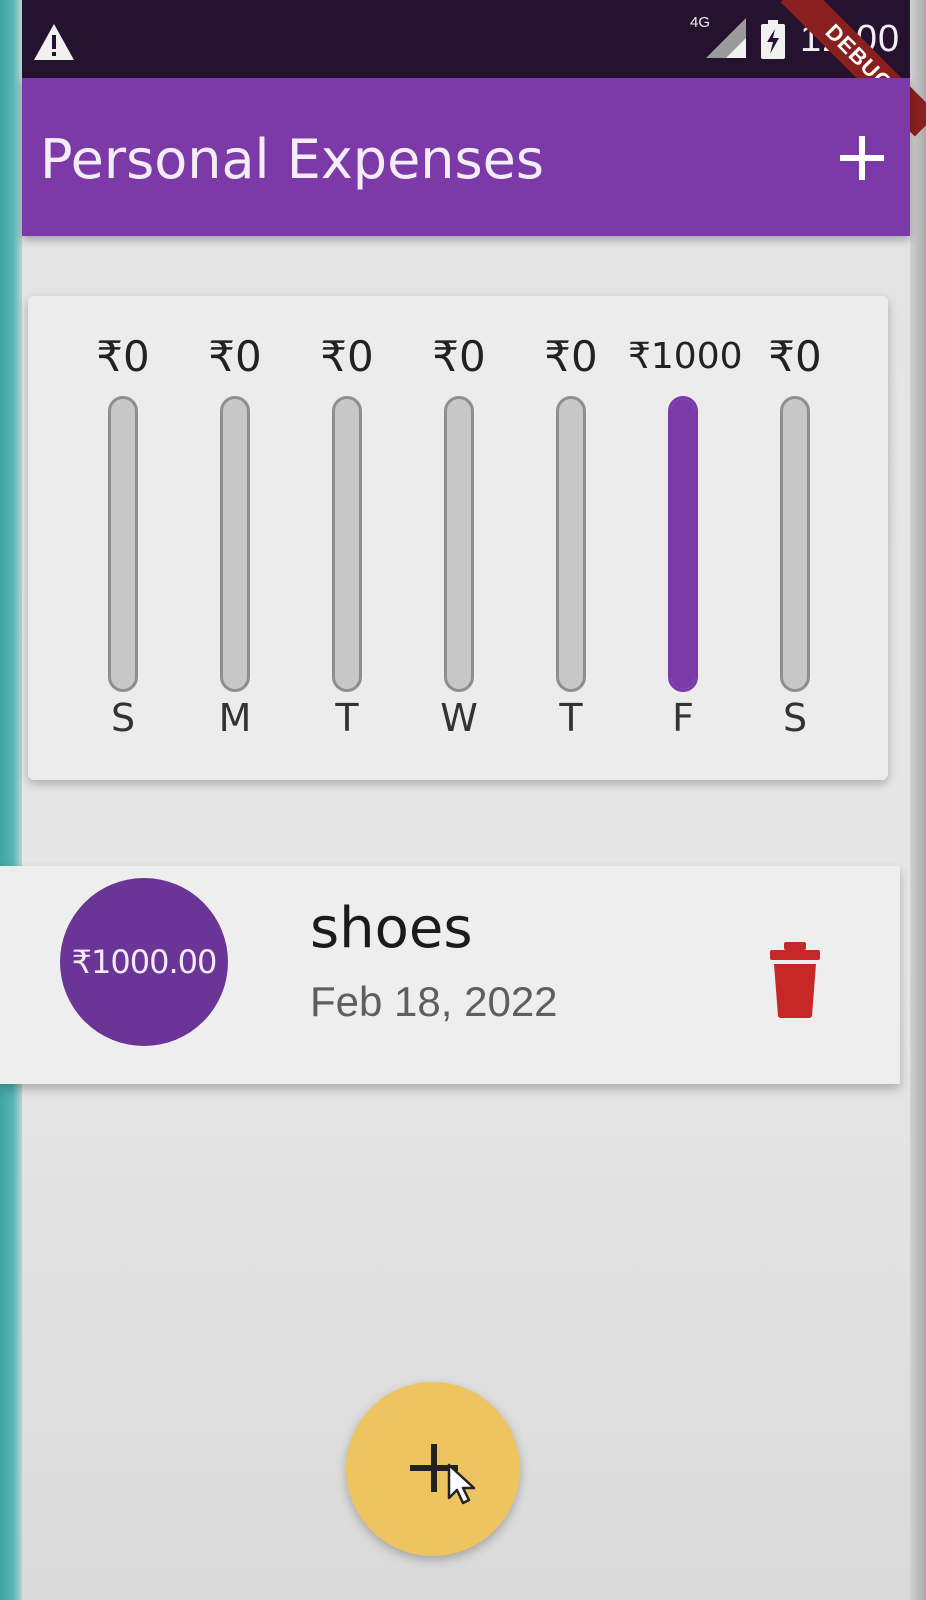  What do you see at coordinates (11, 800) in the screenshot?
I see `device-edge-left` at bounding box center [11, 800].